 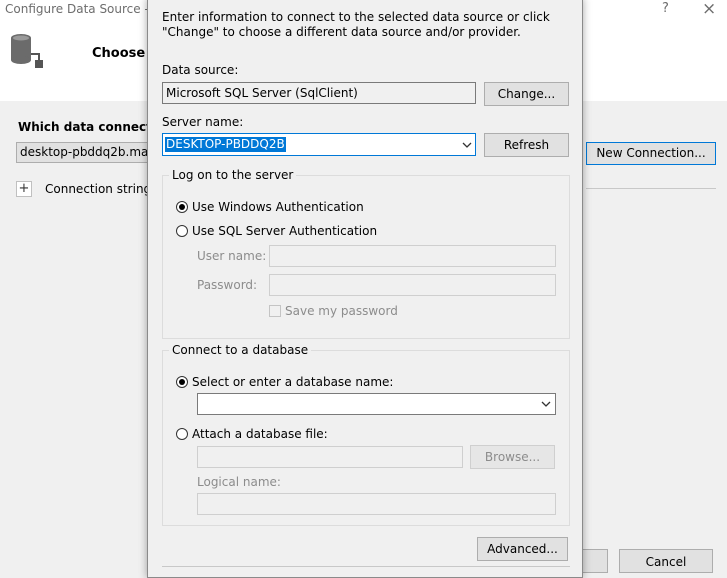 I want to click on connection-string-label: Connection string, so click(x=98, y=189).